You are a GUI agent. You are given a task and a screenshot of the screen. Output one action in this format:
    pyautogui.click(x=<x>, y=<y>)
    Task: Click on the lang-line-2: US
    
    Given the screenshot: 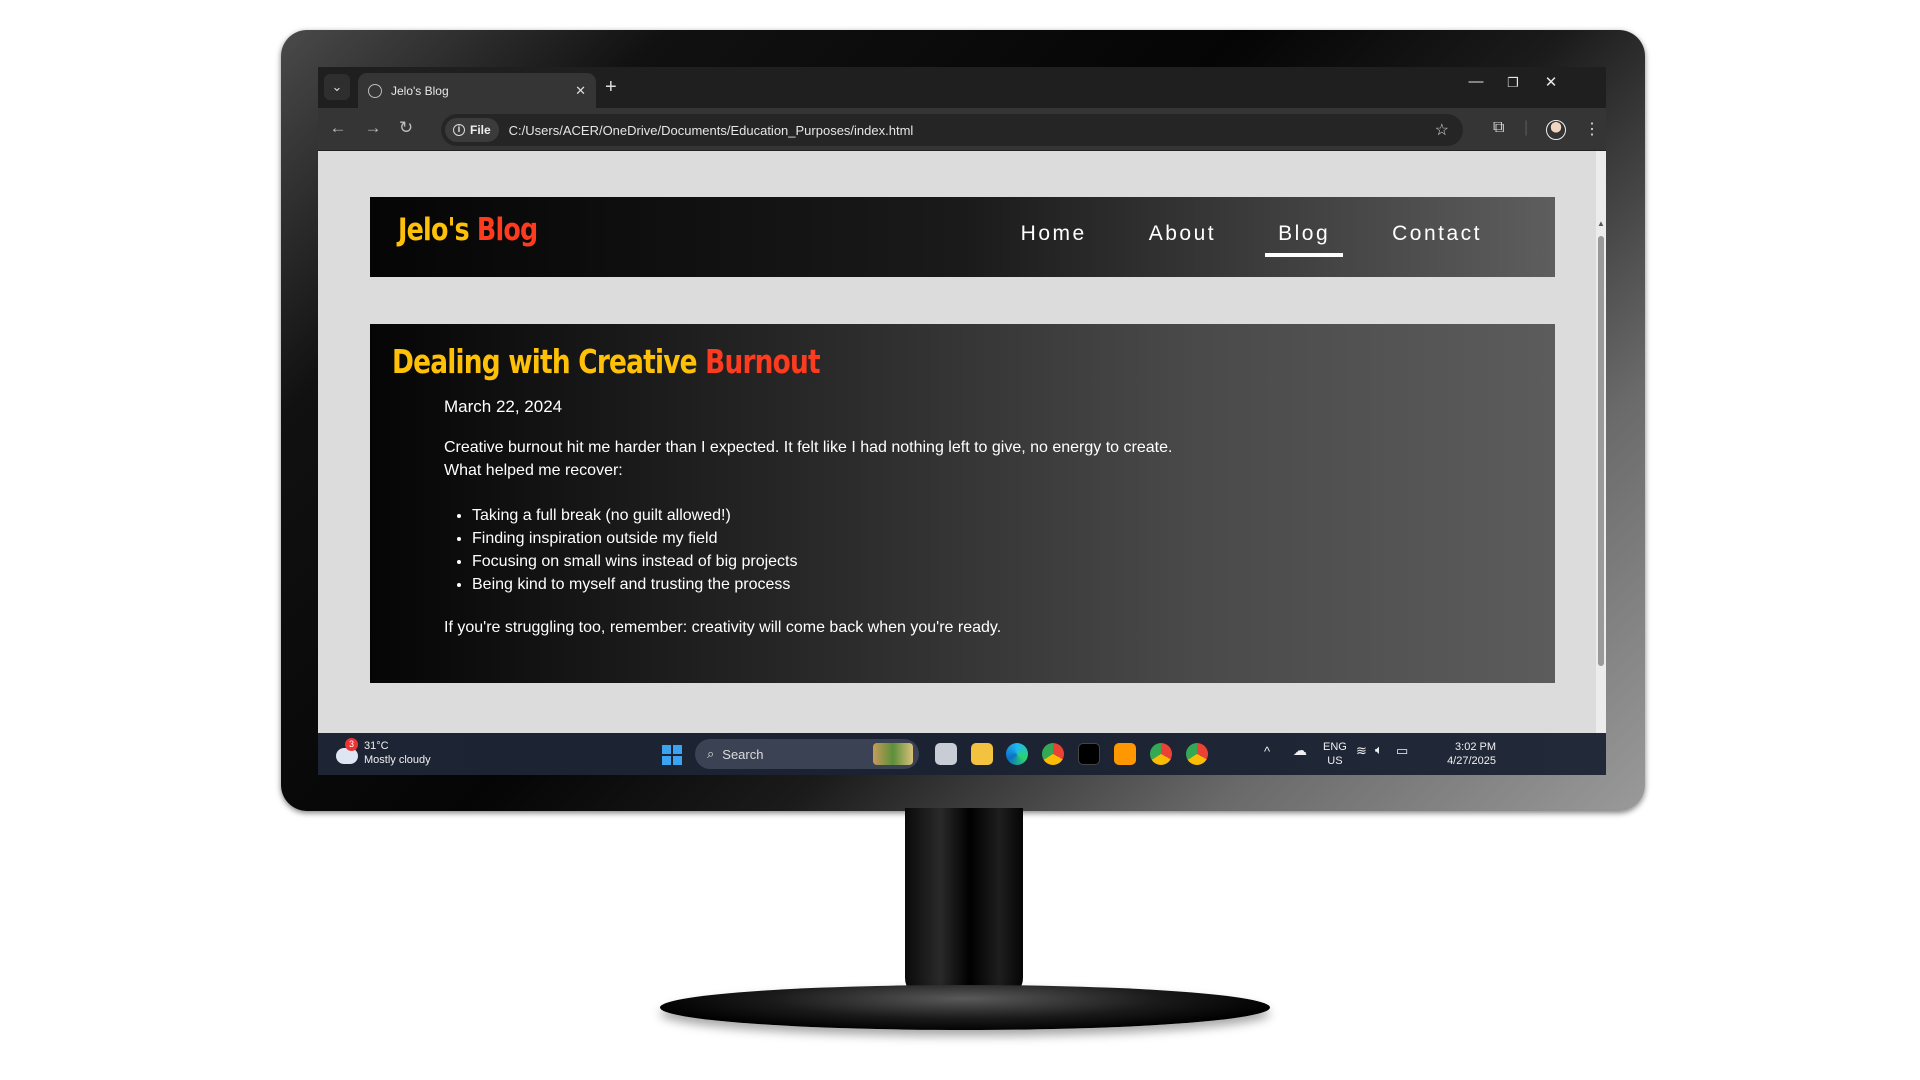 What is the action you would take?
    pyautogui.click(x=1335, y=761)
    